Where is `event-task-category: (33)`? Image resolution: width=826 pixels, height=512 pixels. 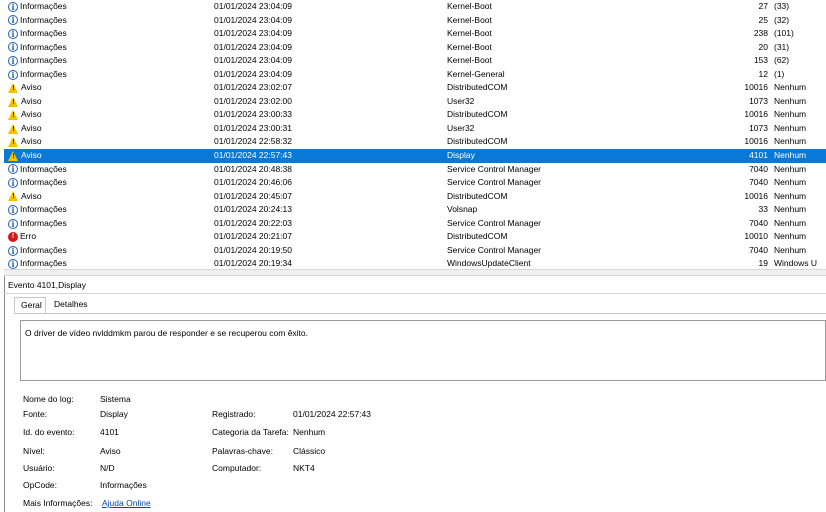
event-task-category: (33) is located at coordinates (782, 6).